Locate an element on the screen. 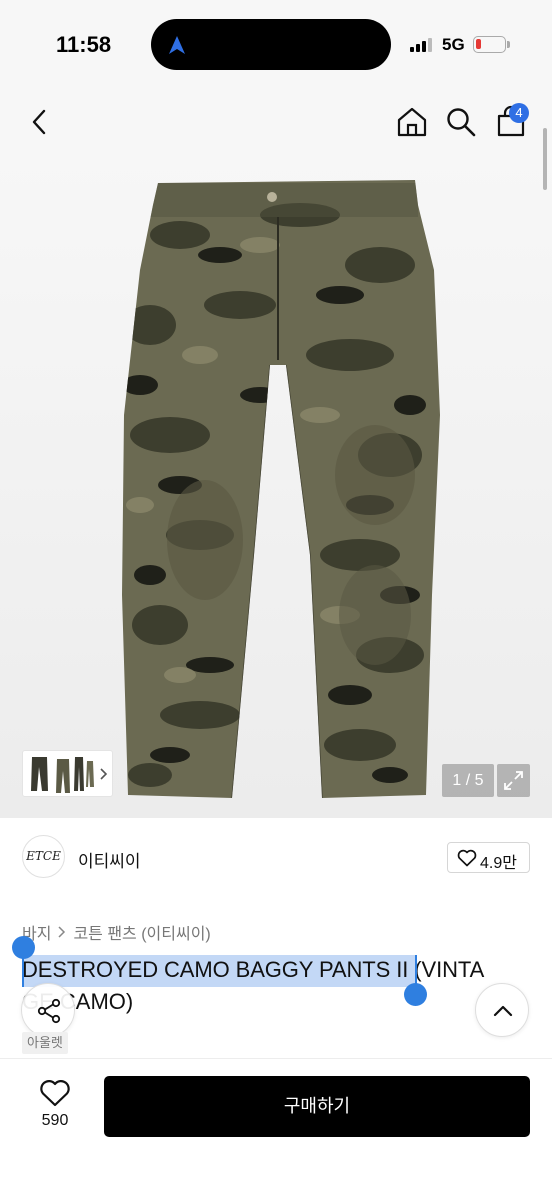  home-button is located at coordinates (412, 122).